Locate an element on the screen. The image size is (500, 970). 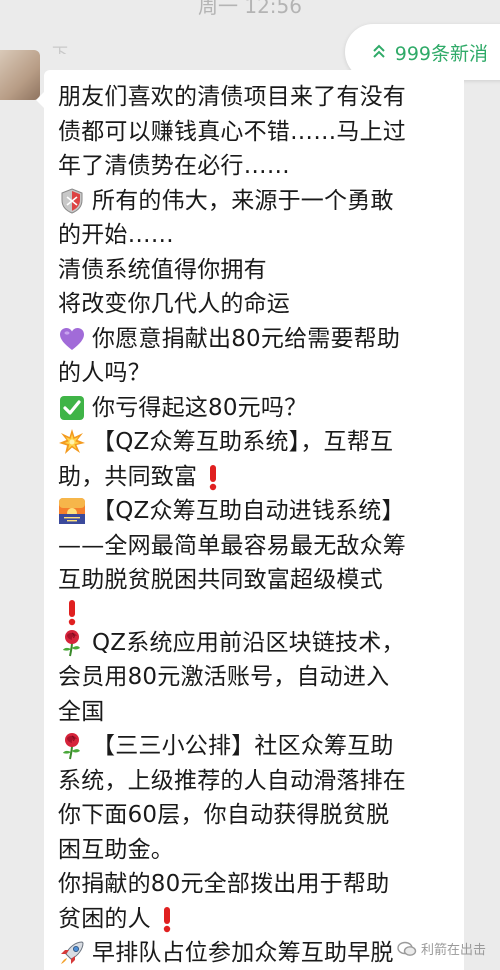
message-line-text: 困互助金。 is located at coordinates (116, 849).